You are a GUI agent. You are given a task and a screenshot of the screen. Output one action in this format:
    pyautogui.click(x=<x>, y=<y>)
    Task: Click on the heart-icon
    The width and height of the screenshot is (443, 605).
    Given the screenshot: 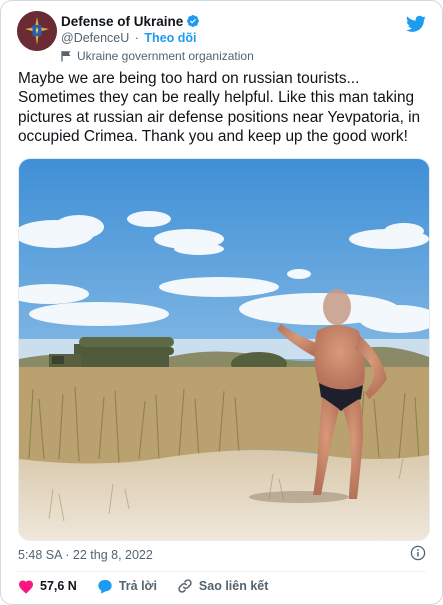 What is the action you would take?
    pyautogui.click(x=26, y=587)
    